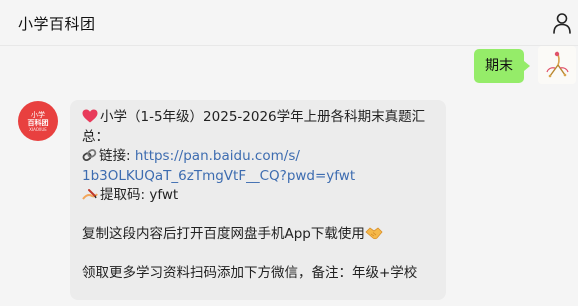  Describe the element at coordinates (117, 156) in the screenshot. I see `link-label: 链接:` at that location.